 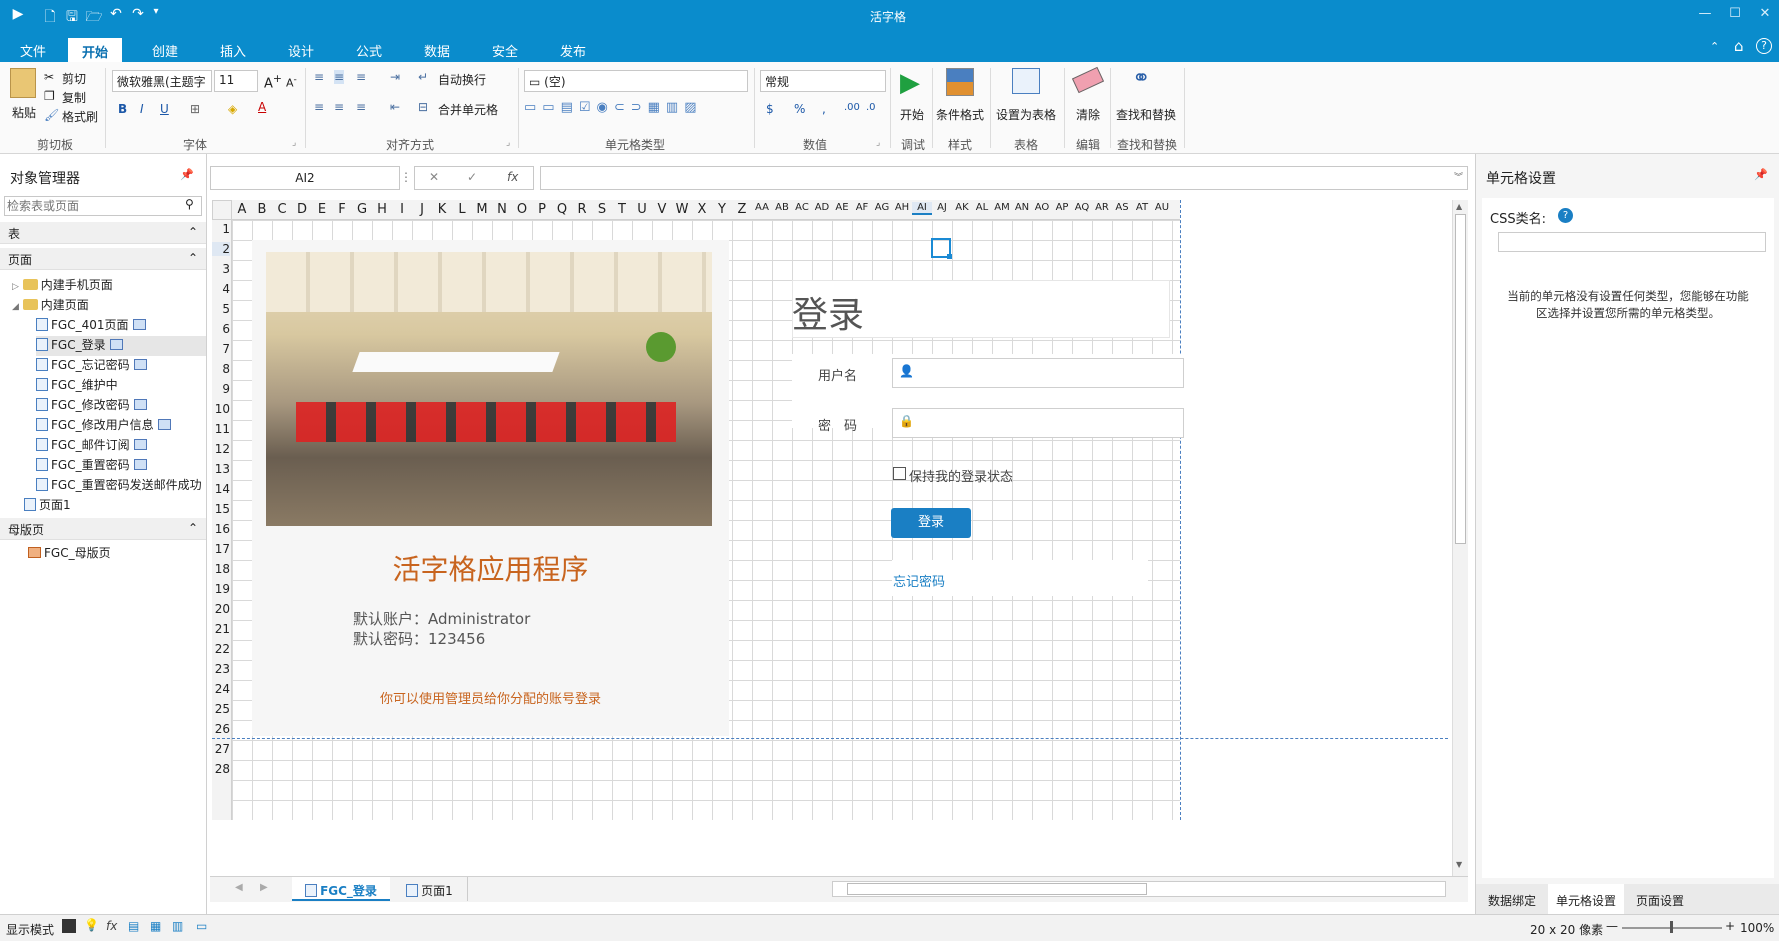 I want to click on tab-file: 文件, so click(x=33, y=50).